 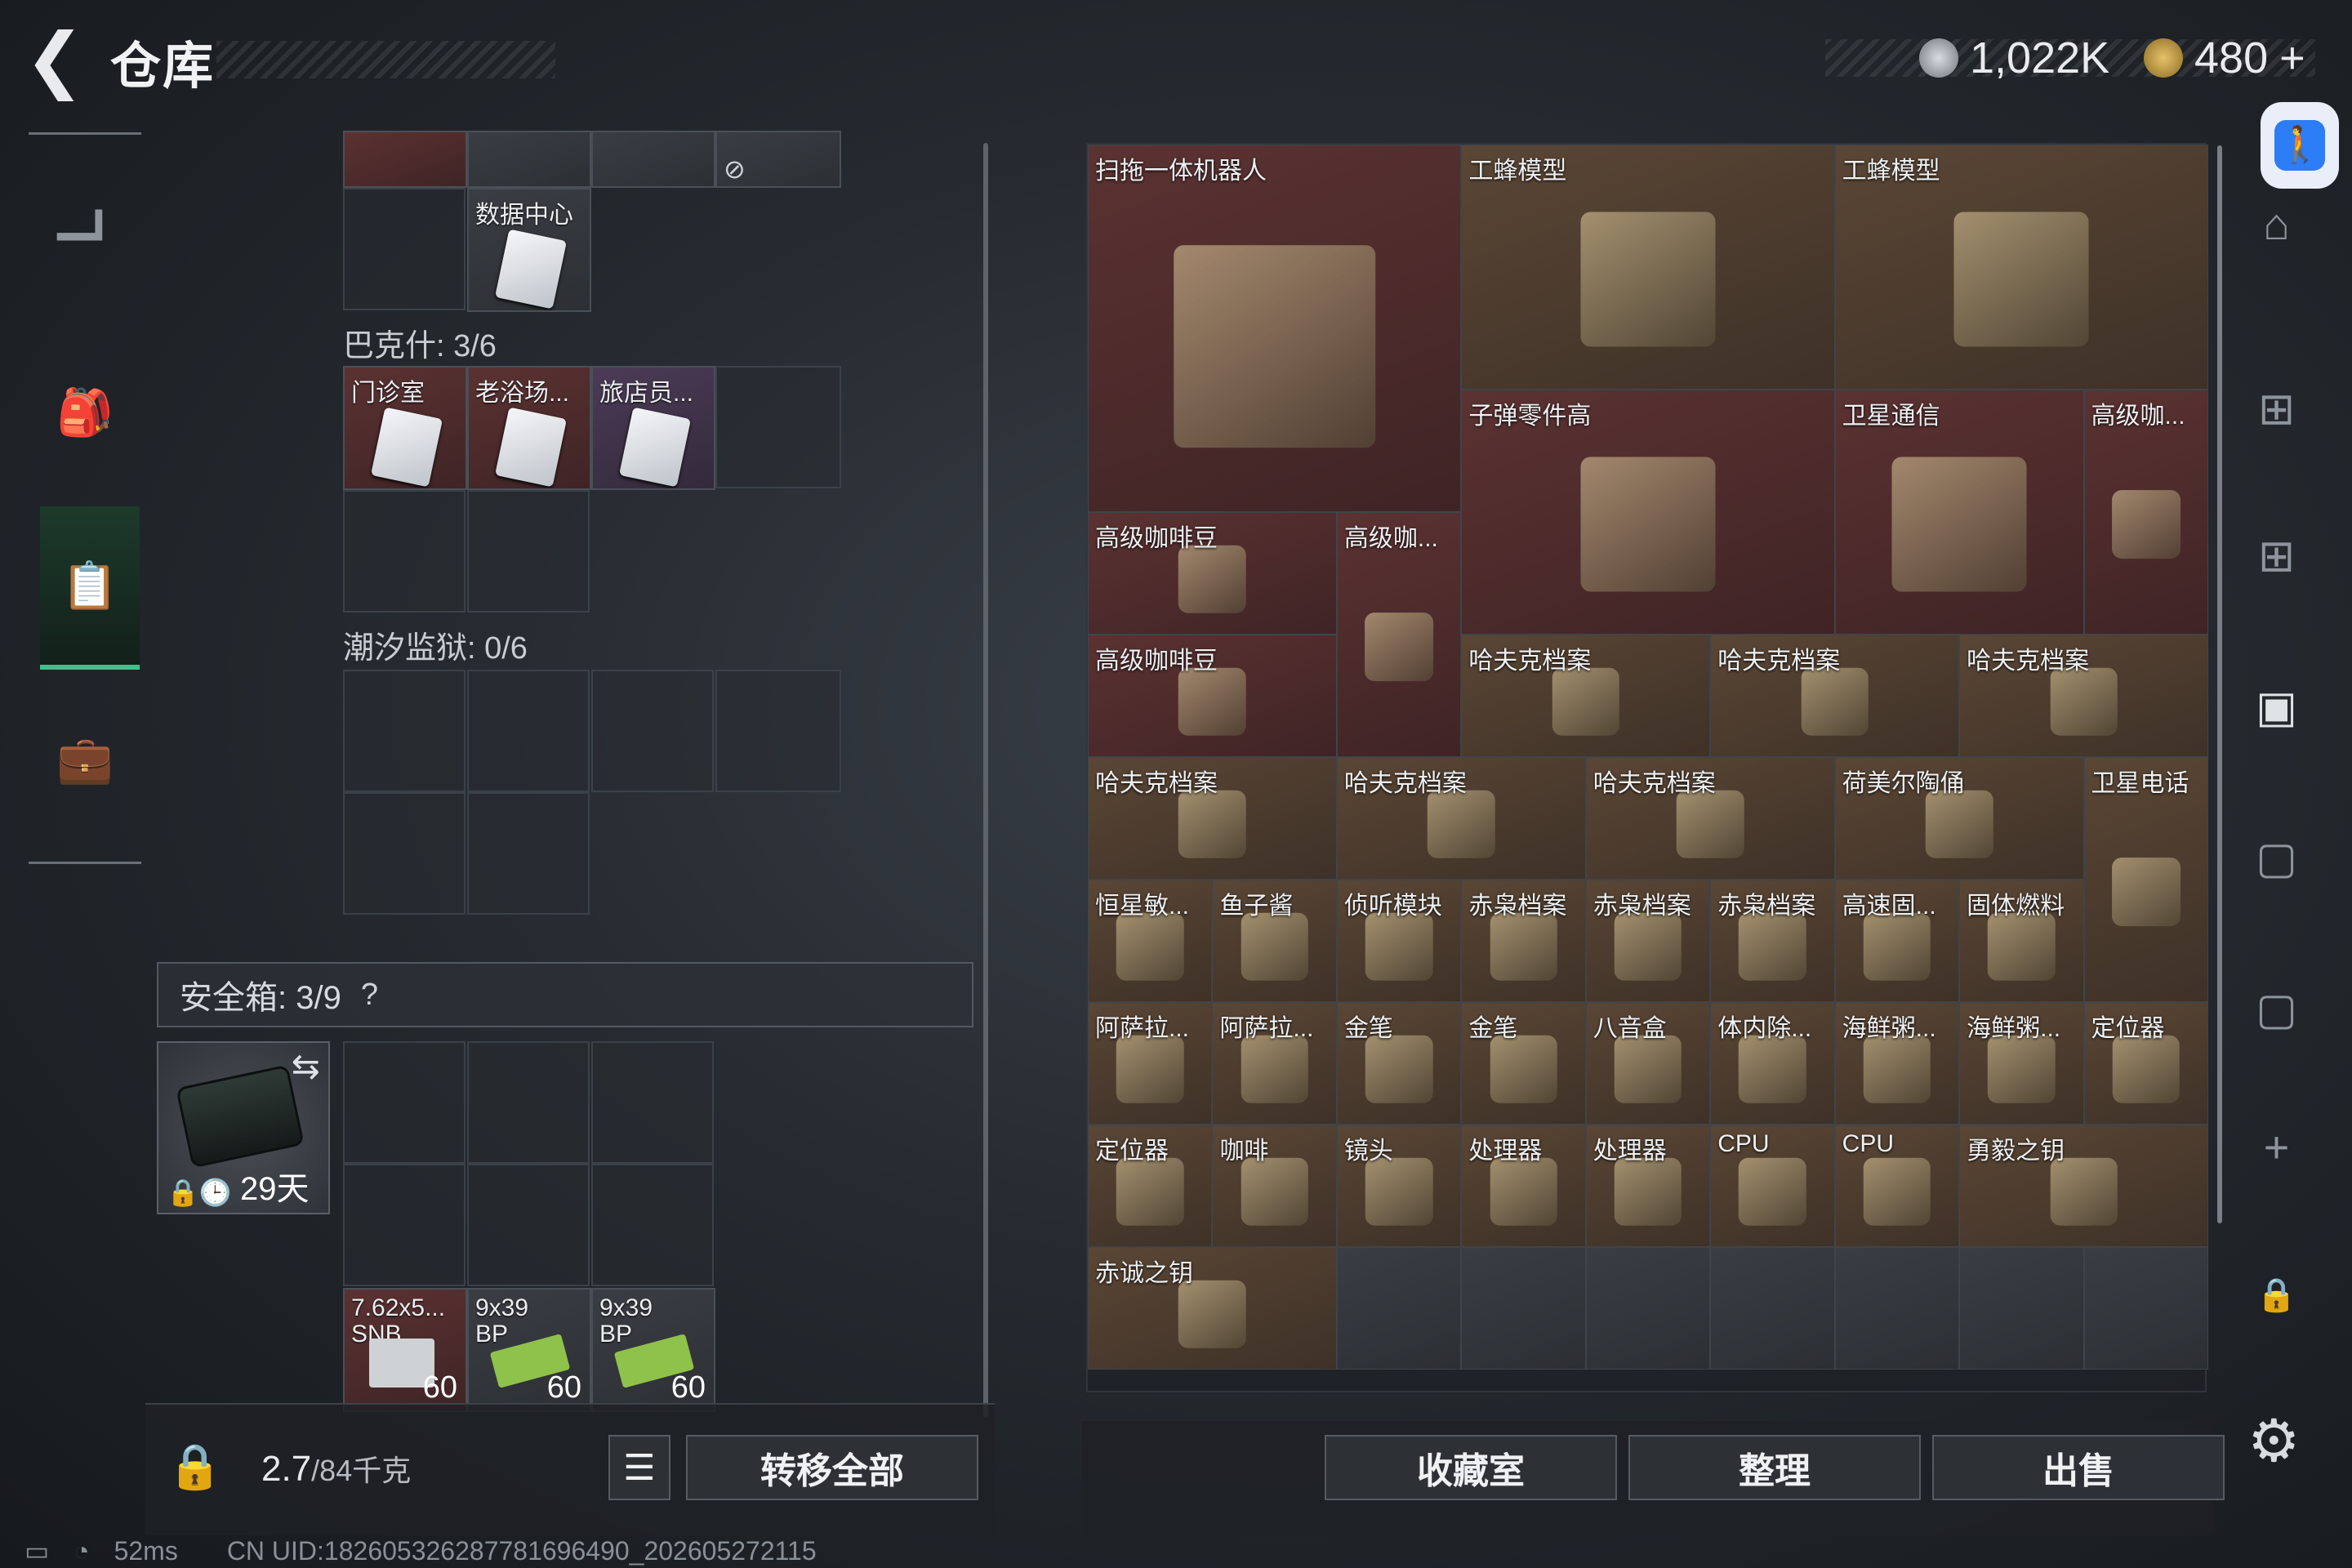 I want to click on clipboard-icon: 📋, so click(x=90, y=588).